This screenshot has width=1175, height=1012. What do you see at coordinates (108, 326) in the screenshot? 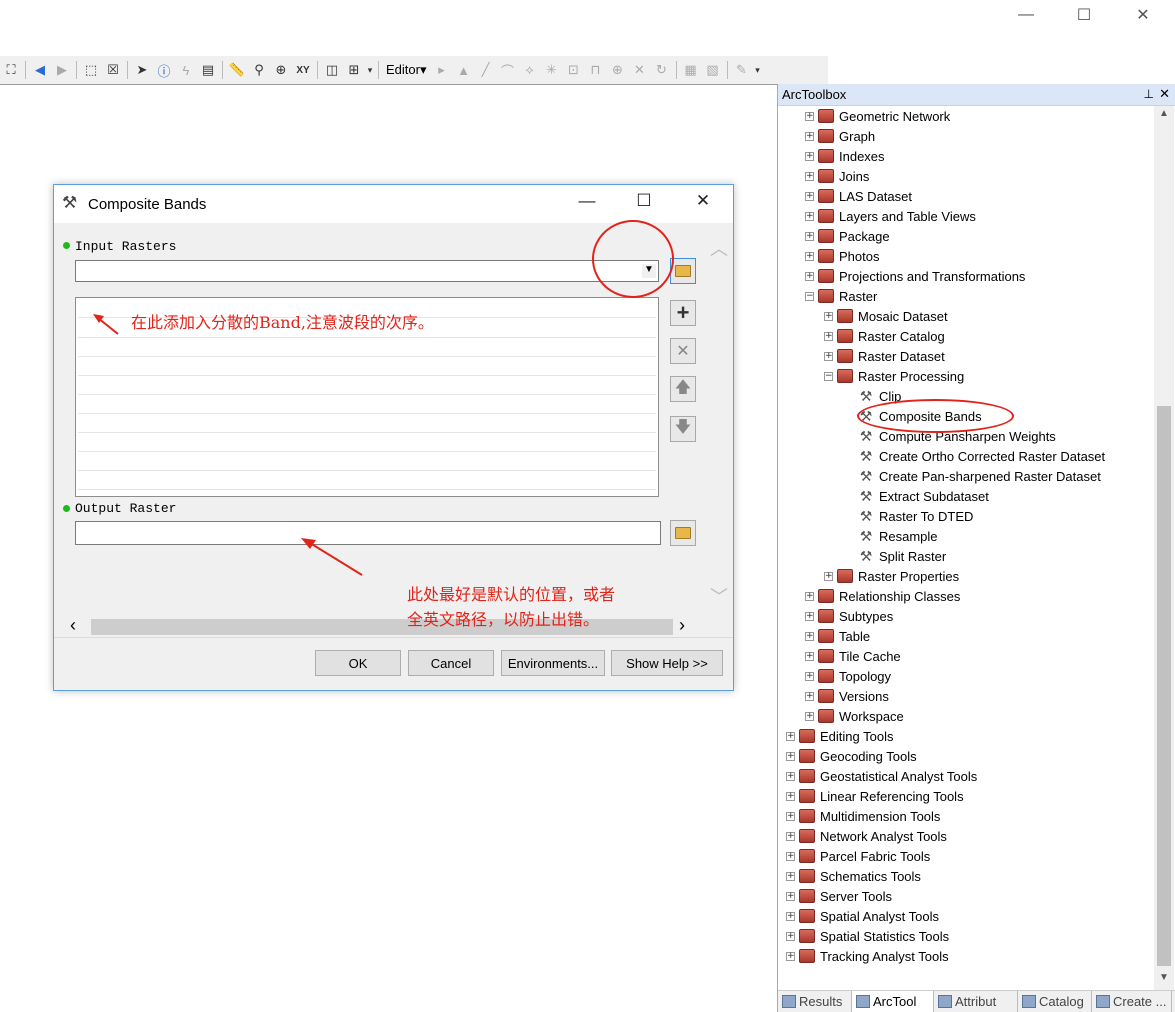
I see `annotation-arrow-list` at bounding box center [108, 326].